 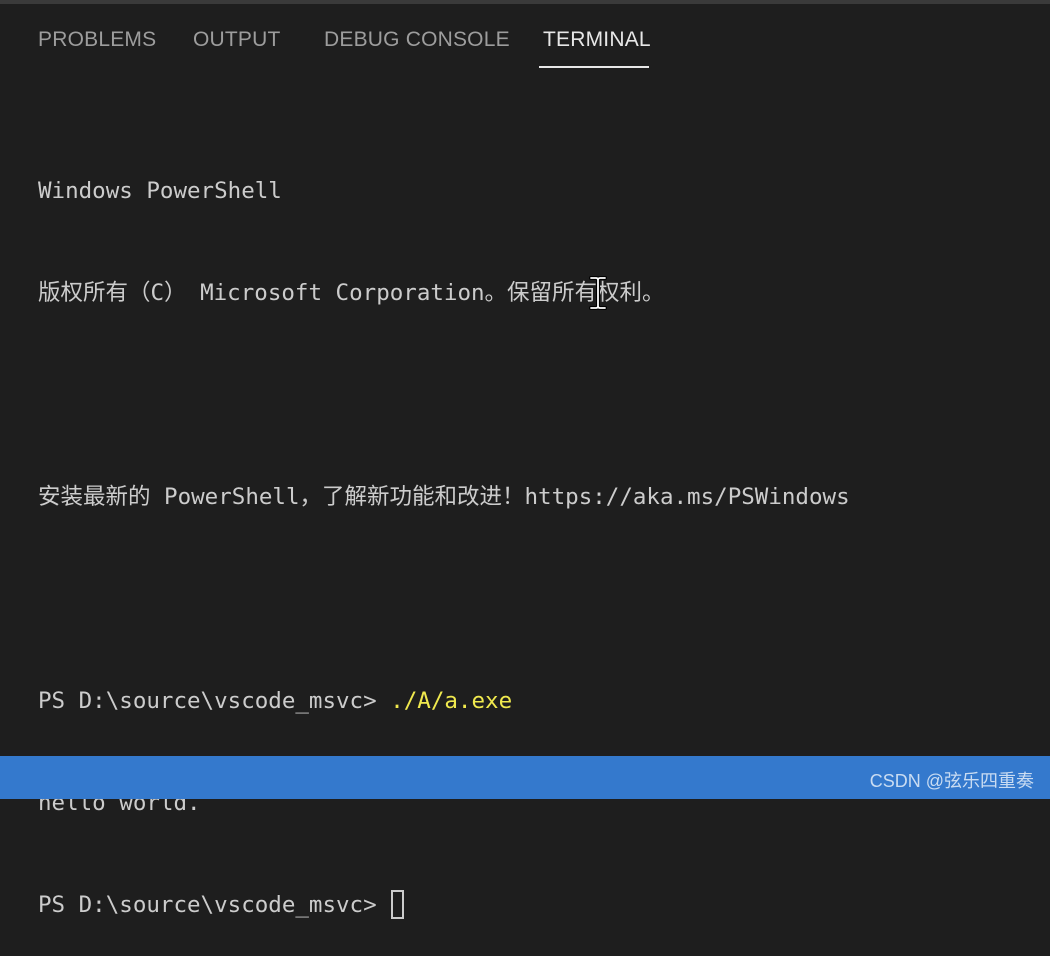 I want to click on executed-command: ./A/a.exe, so click(x=451, y=701).